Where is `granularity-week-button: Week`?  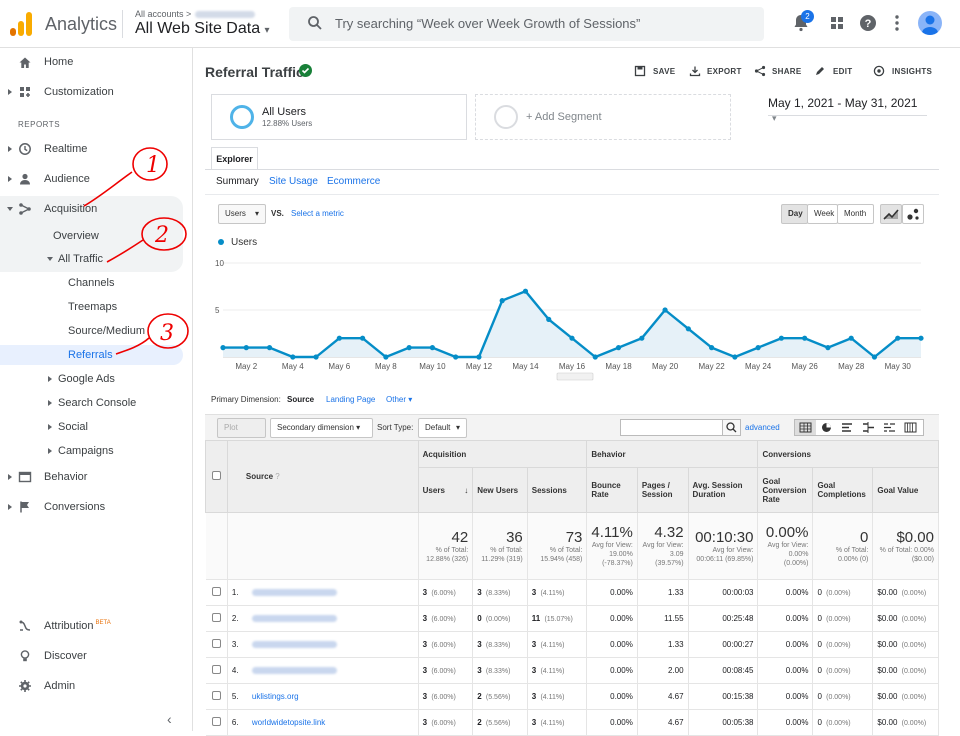 granularity-week-button: Week is located at coordinates (822, 214).